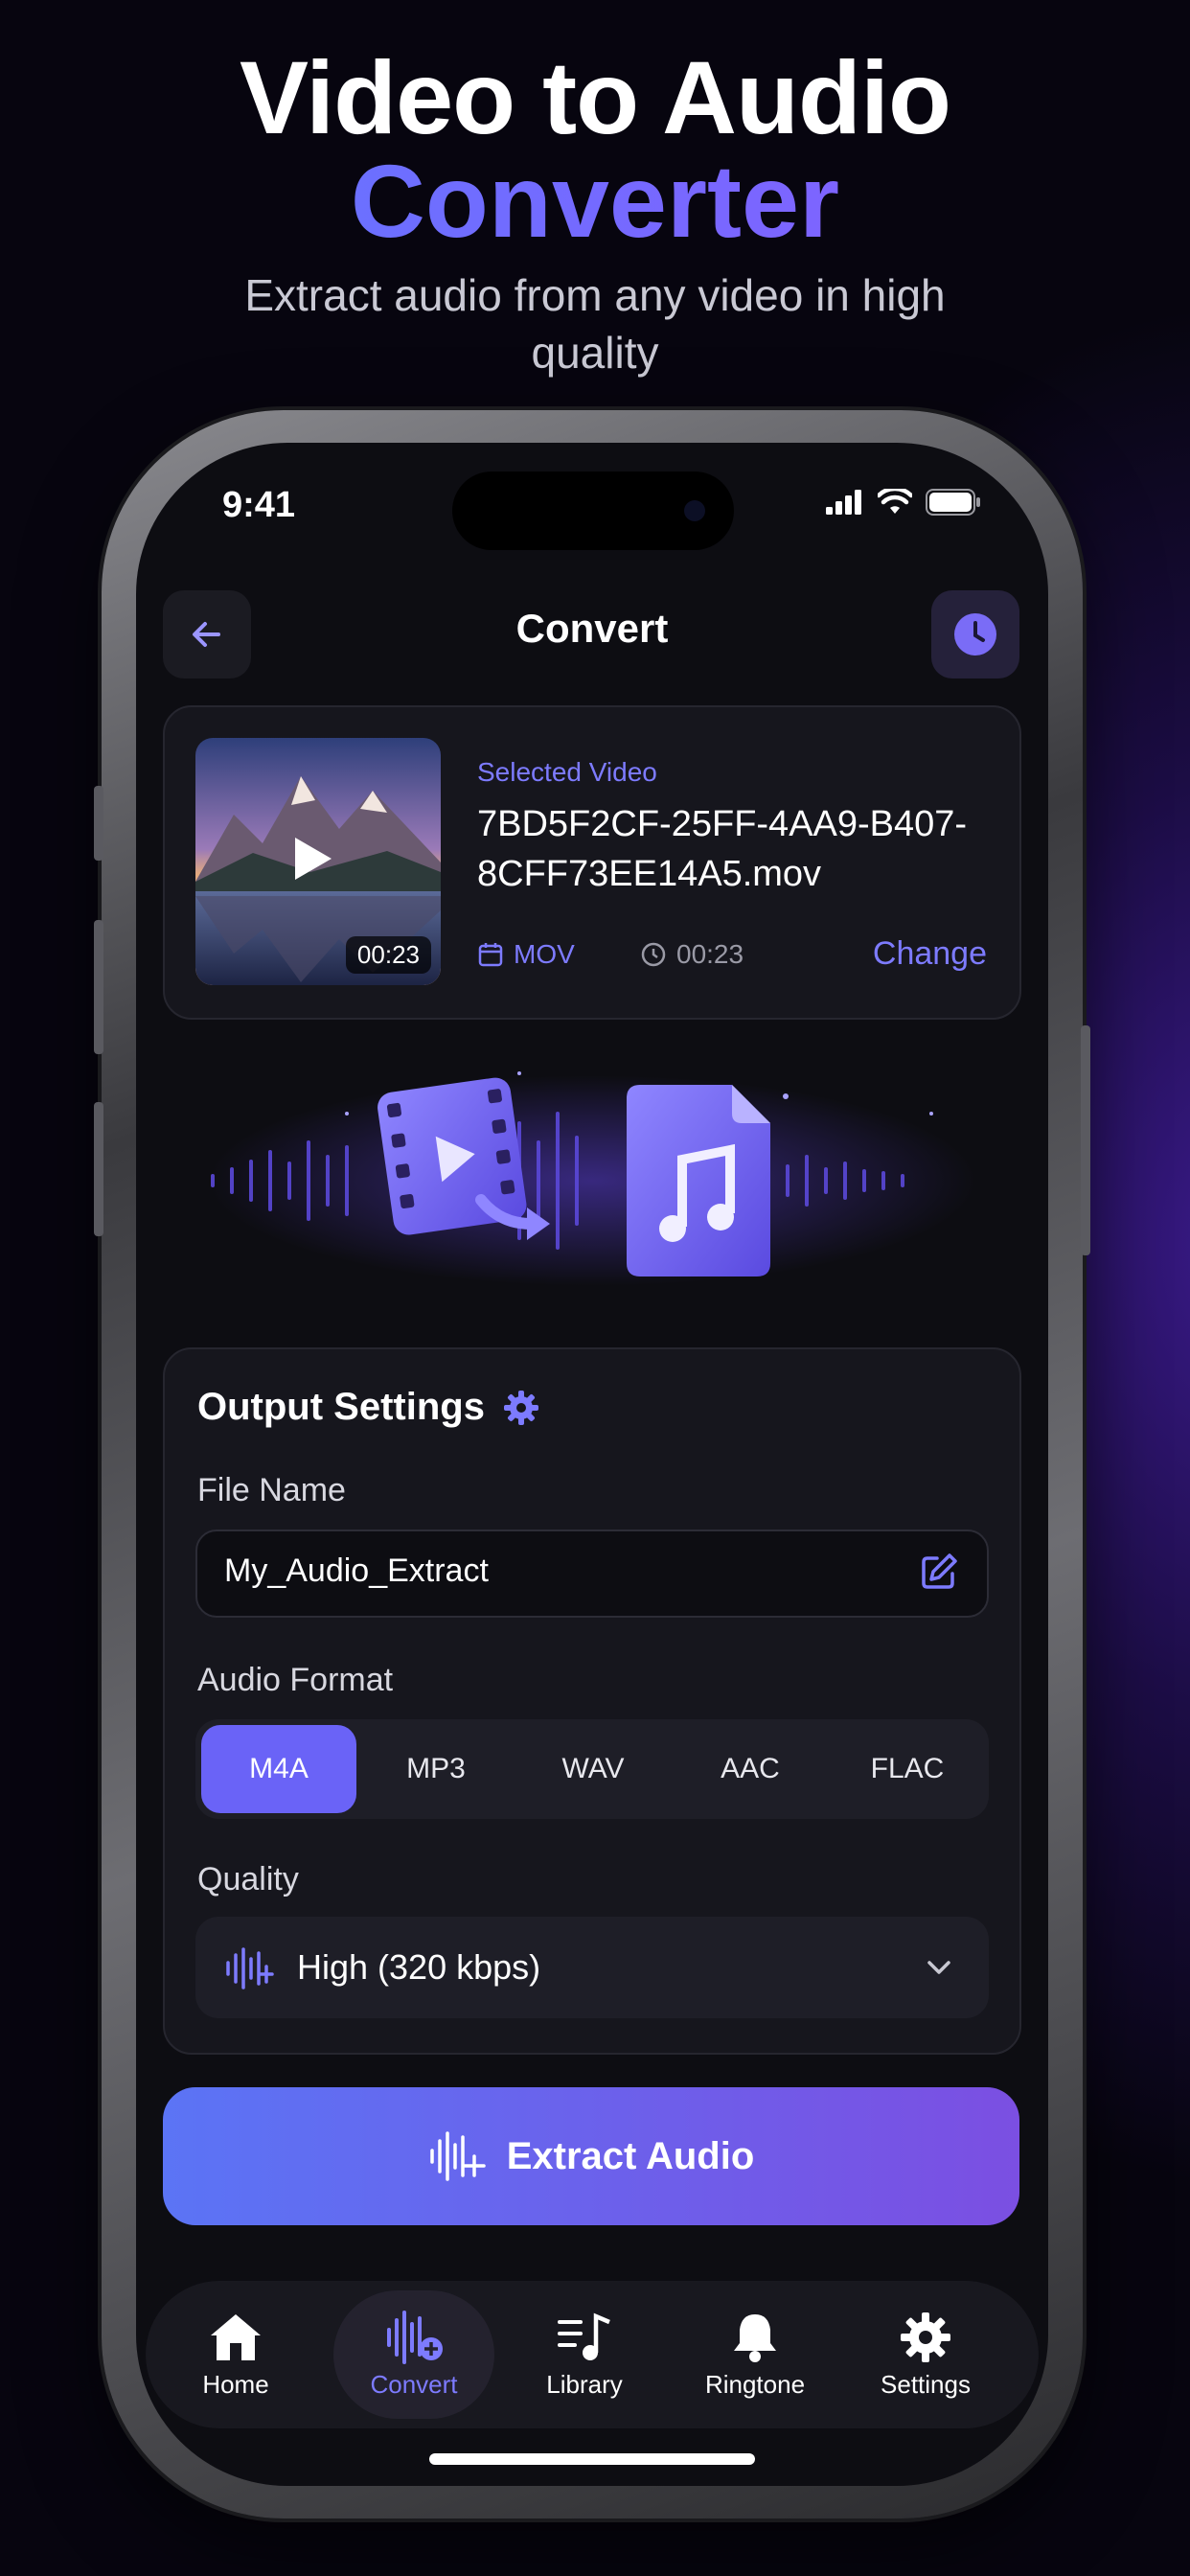 This screenshot has width=1190, height=2576. I want to click on phone-volume-down-button, so click(99, 1169).